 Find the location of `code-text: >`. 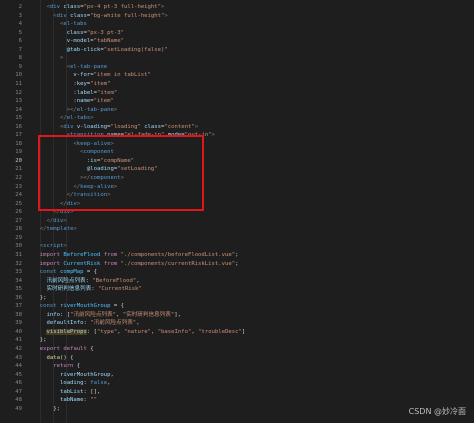

code-text: > is located at coordinates (61, 58).